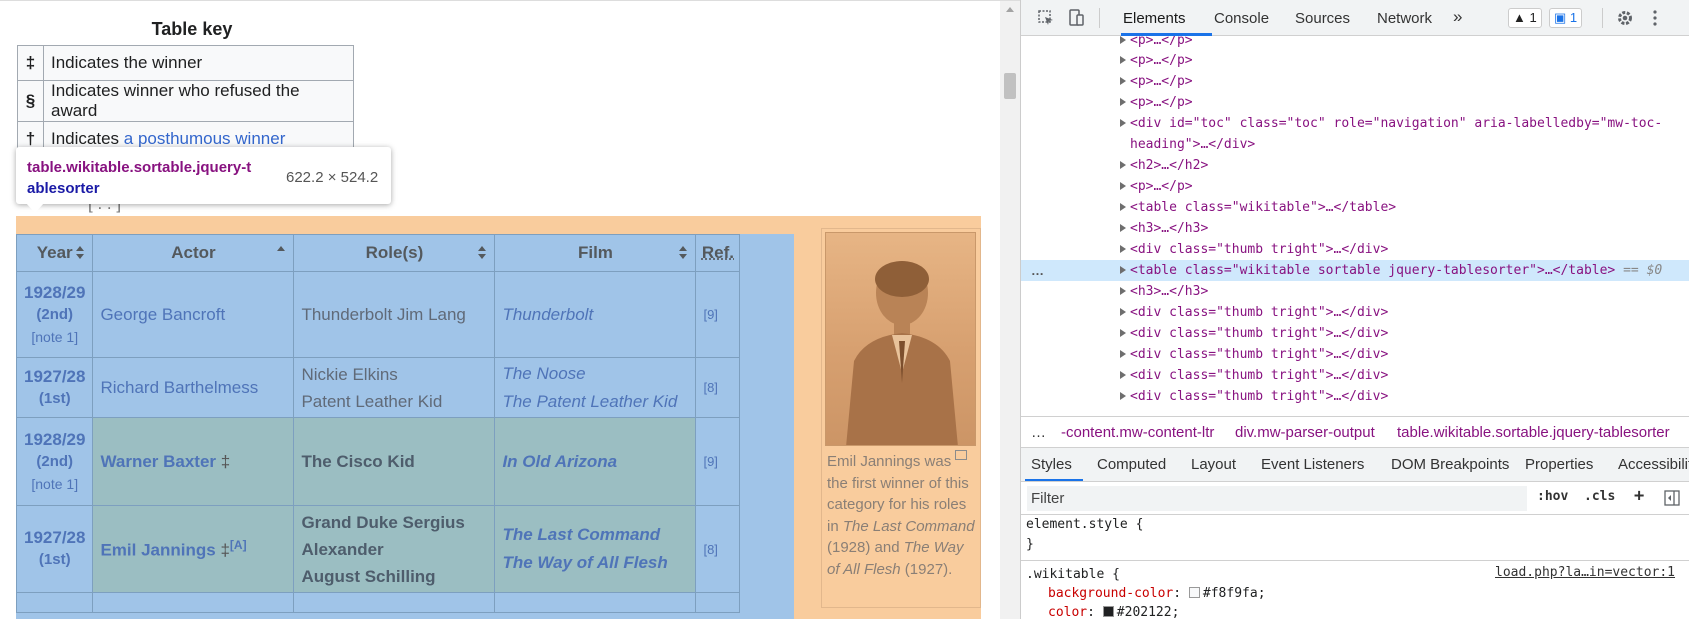 This screenshot has width=1689, height=619. Describe the element at coordinates (1565, 18) in the screenshot. I see `messages-badge: ▣ 1` at that location.